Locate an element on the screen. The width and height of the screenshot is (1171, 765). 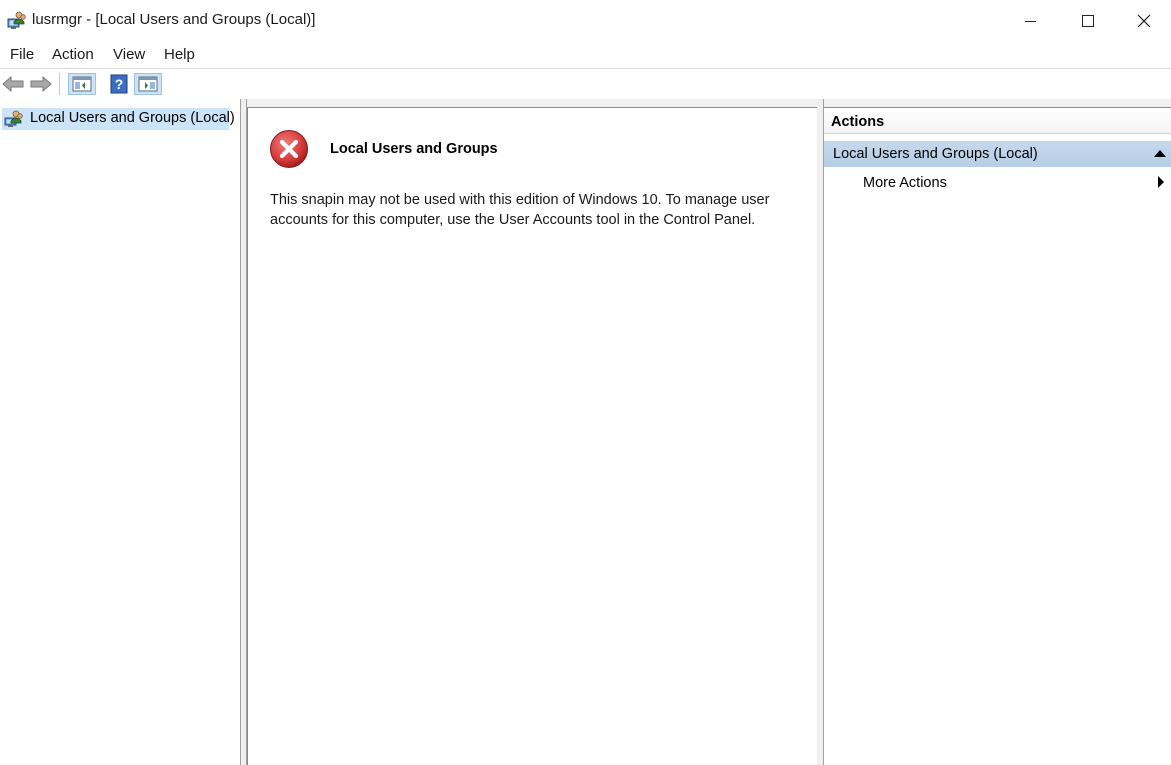
back-arrow-icon is located at coordinates (13, 84).